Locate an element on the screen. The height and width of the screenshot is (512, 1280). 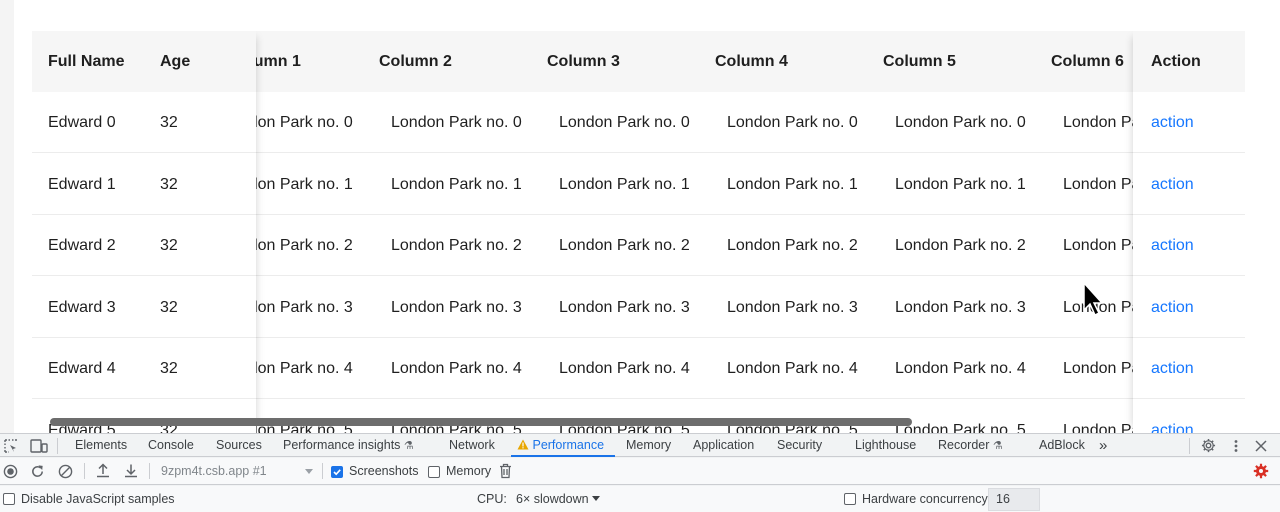
table-row-fixed-left: Edward 4 32 is located at coordinates (144, 368).